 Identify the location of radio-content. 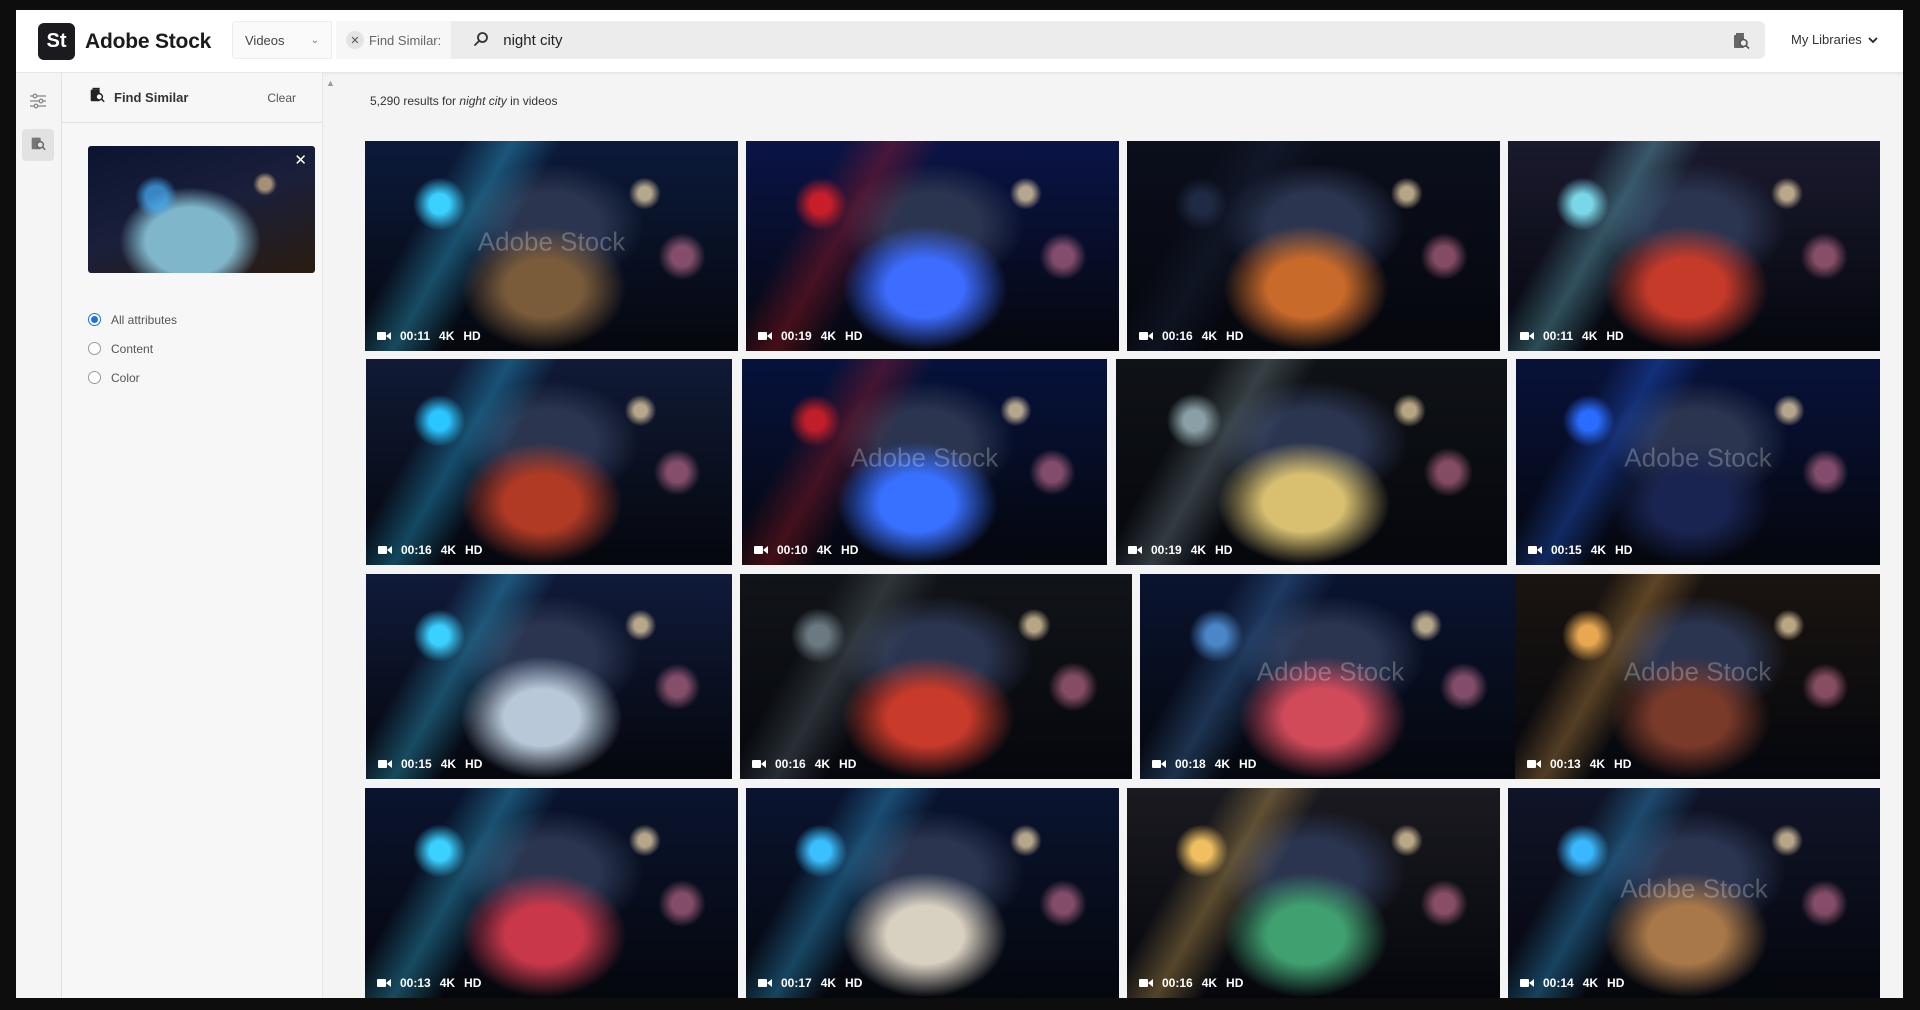
(94, 348).